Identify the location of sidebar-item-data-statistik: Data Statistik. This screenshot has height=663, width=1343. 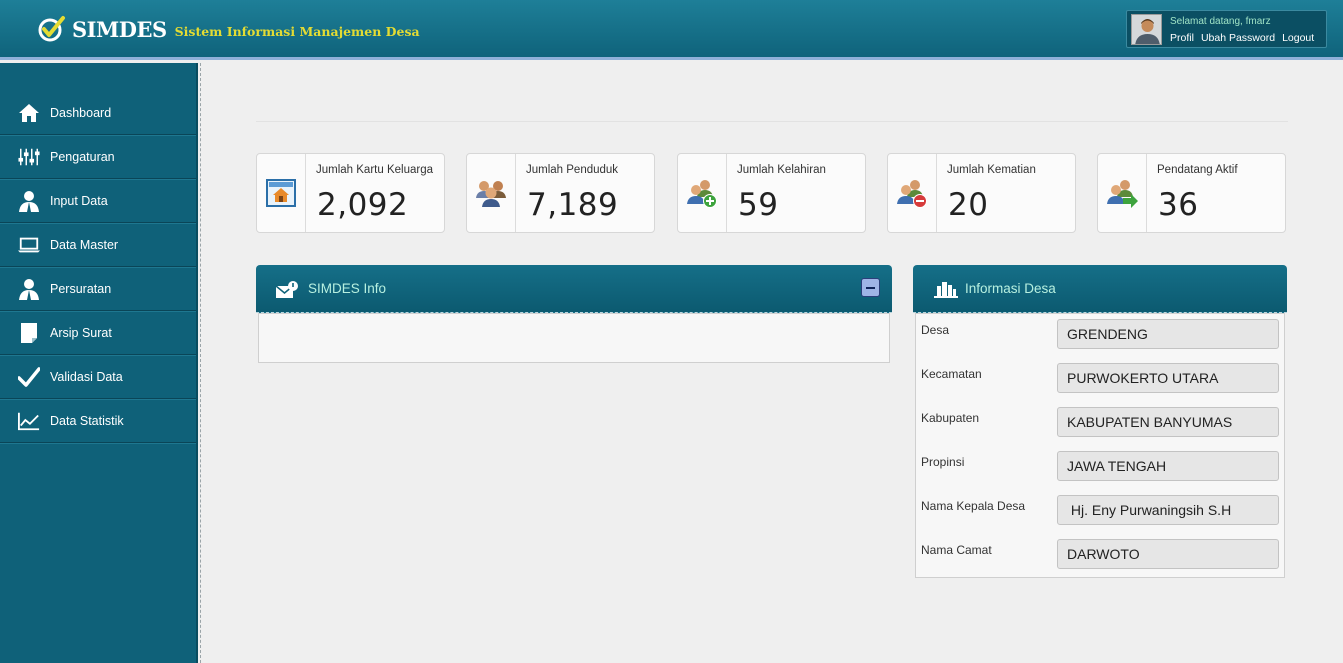
(98, 421).